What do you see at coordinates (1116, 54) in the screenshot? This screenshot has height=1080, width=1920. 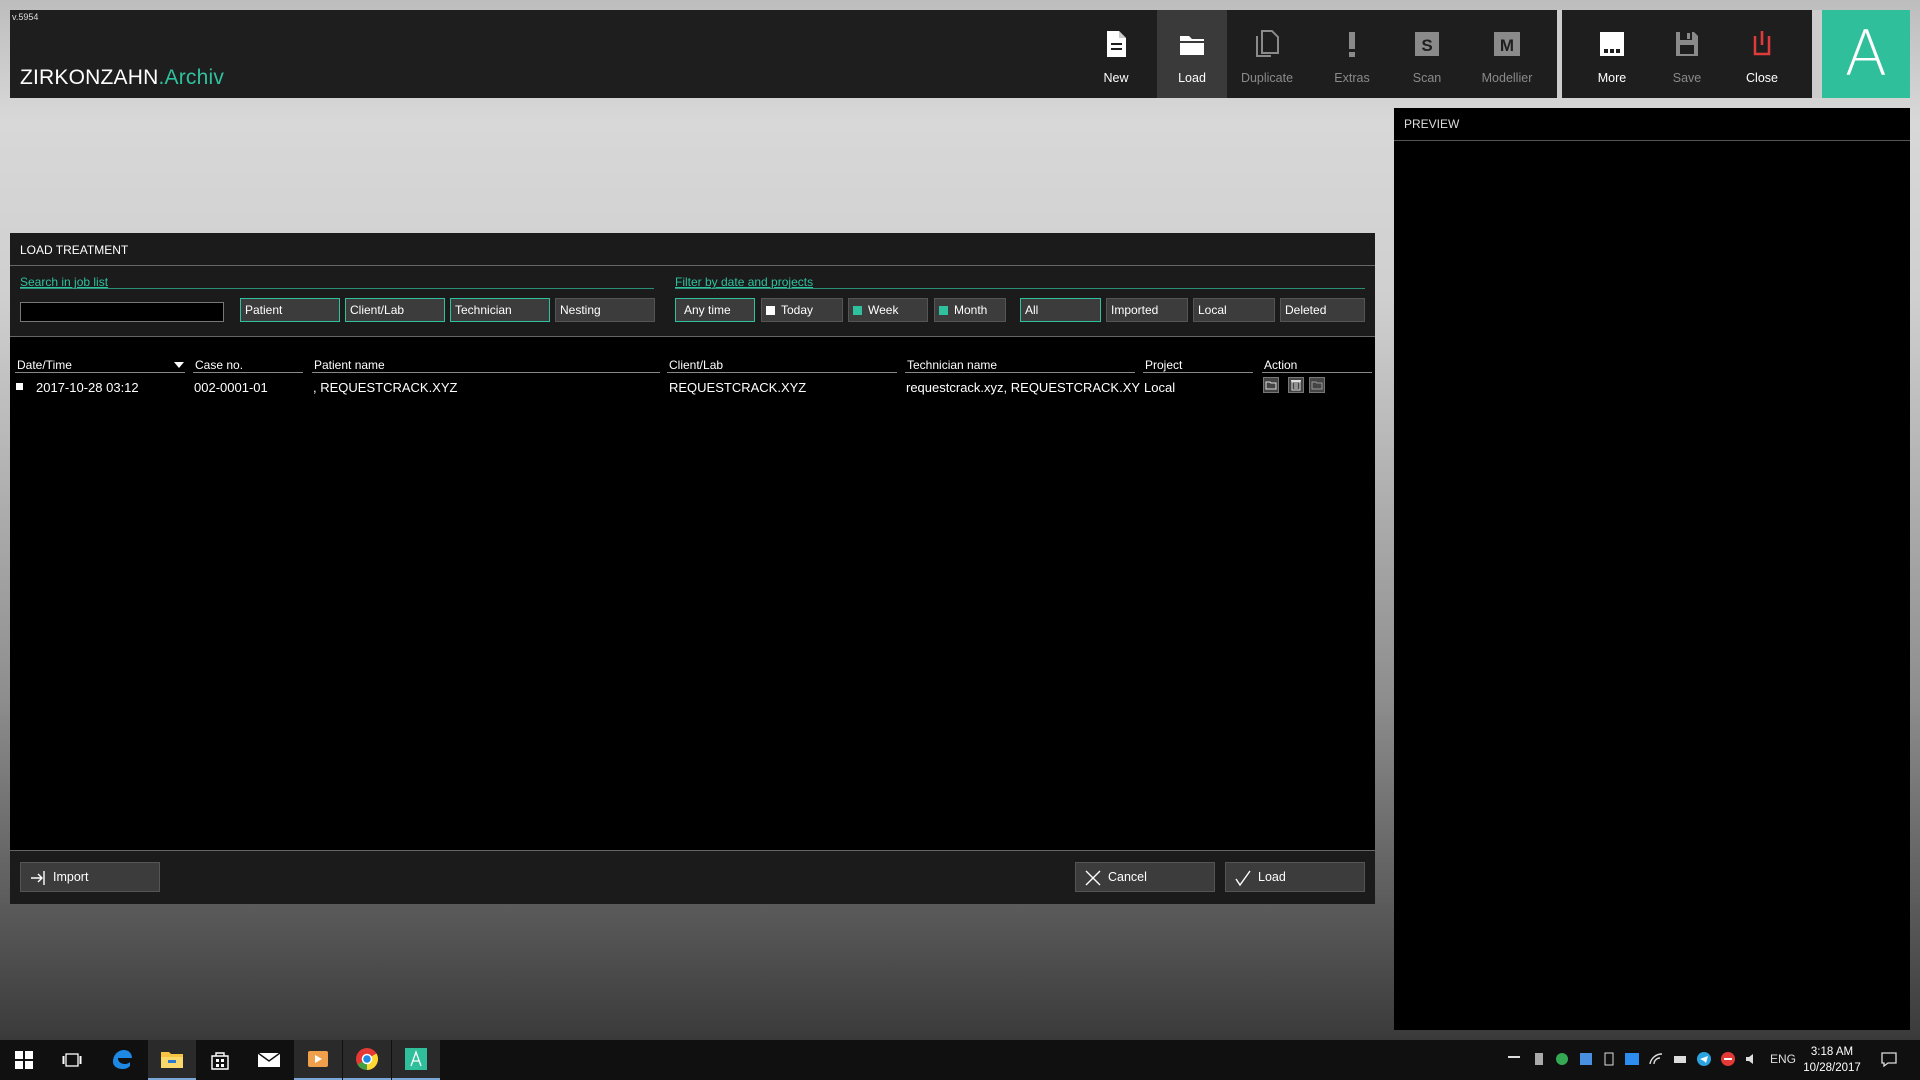 I see `new-button: New` at bounding box center [1116, 54].